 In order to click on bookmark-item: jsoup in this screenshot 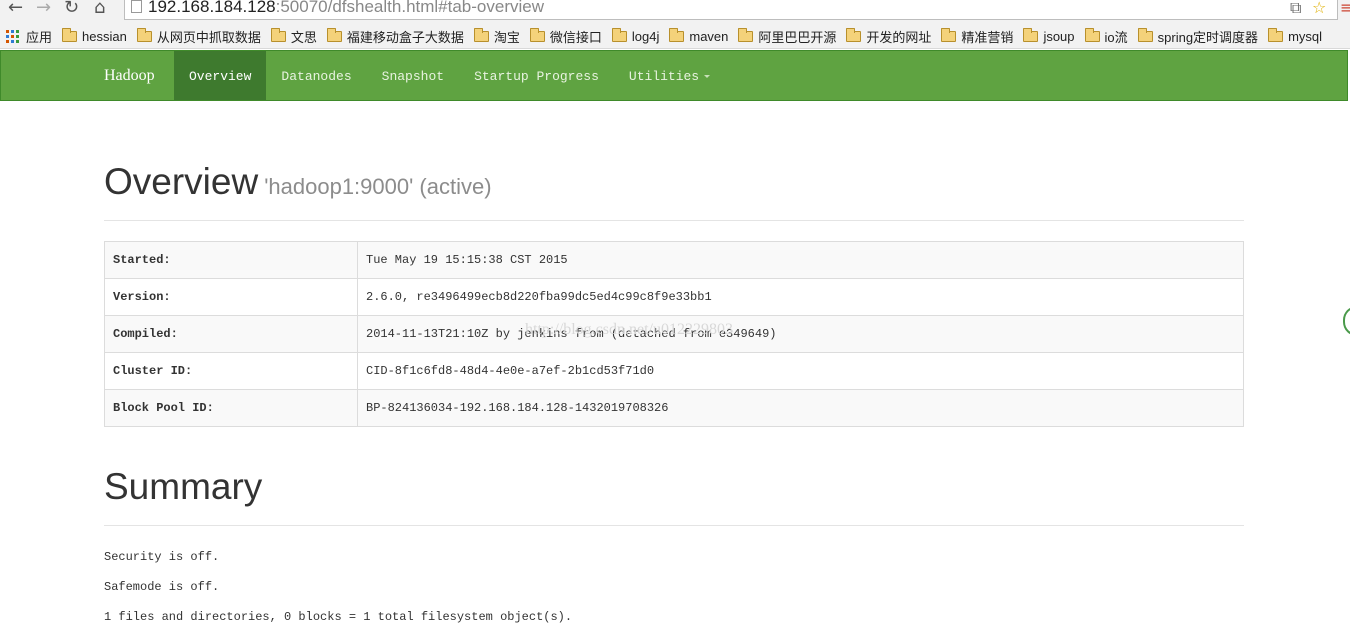, I will do `click(1049, 36)`.